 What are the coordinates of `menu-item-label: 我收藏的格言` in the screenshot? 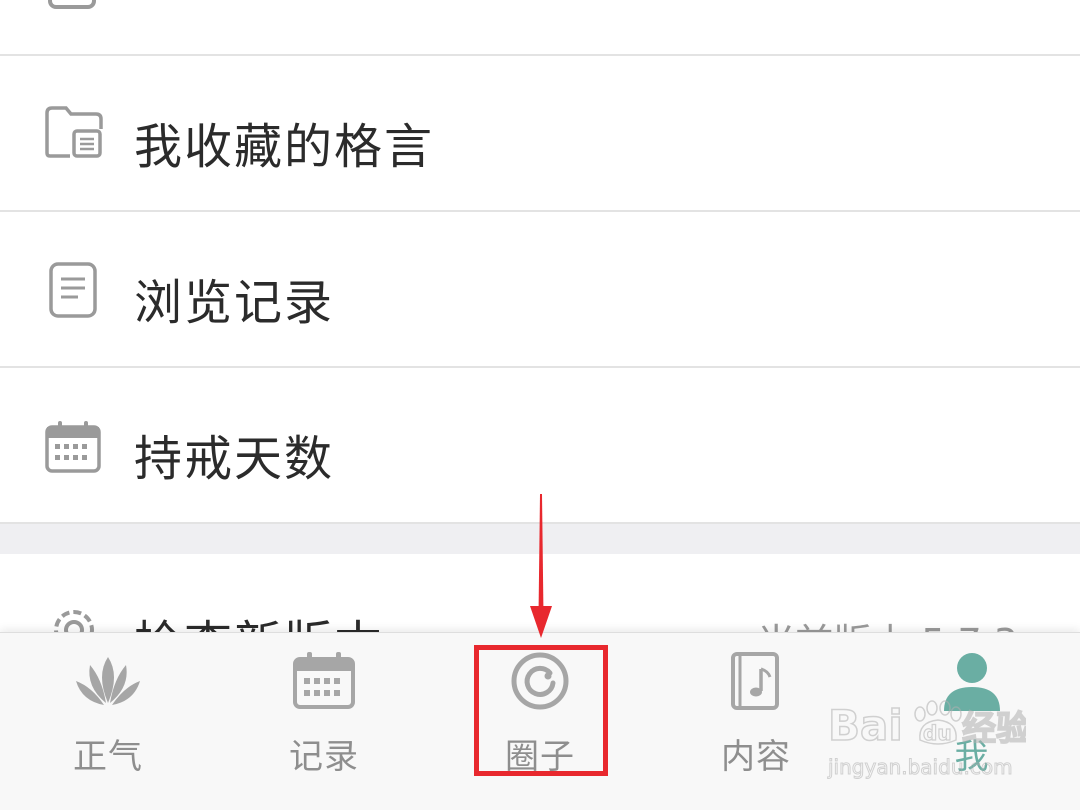 It's located at (284, 147).